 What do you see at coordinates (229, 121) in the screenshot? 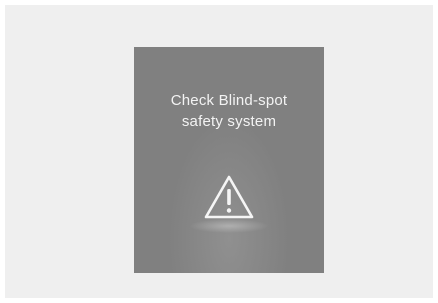
I see `warning-message-line2: safety system` at bounding box center [229, 121].